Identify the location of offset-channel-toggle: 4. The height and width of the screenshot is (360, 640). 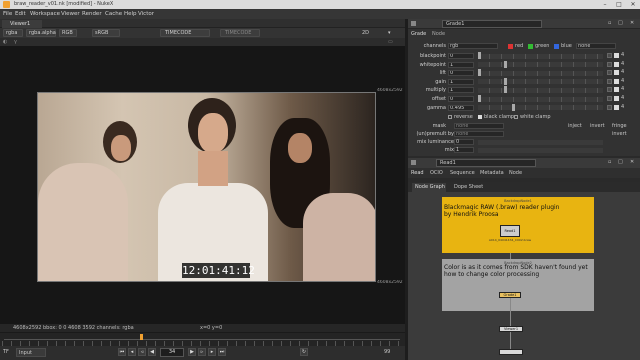
(622, 98).